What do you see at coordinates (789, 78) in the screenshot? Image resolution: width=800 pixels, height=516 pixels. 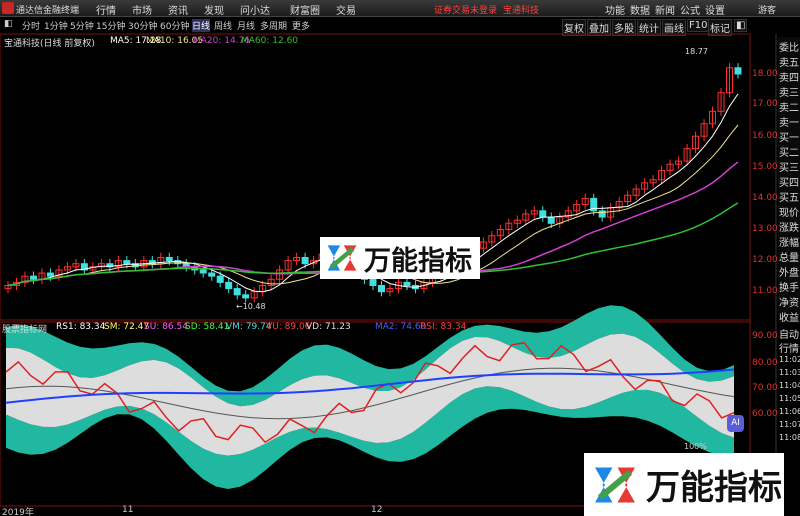 I see `side-label: 卖四` at bounding box center [789, 78].